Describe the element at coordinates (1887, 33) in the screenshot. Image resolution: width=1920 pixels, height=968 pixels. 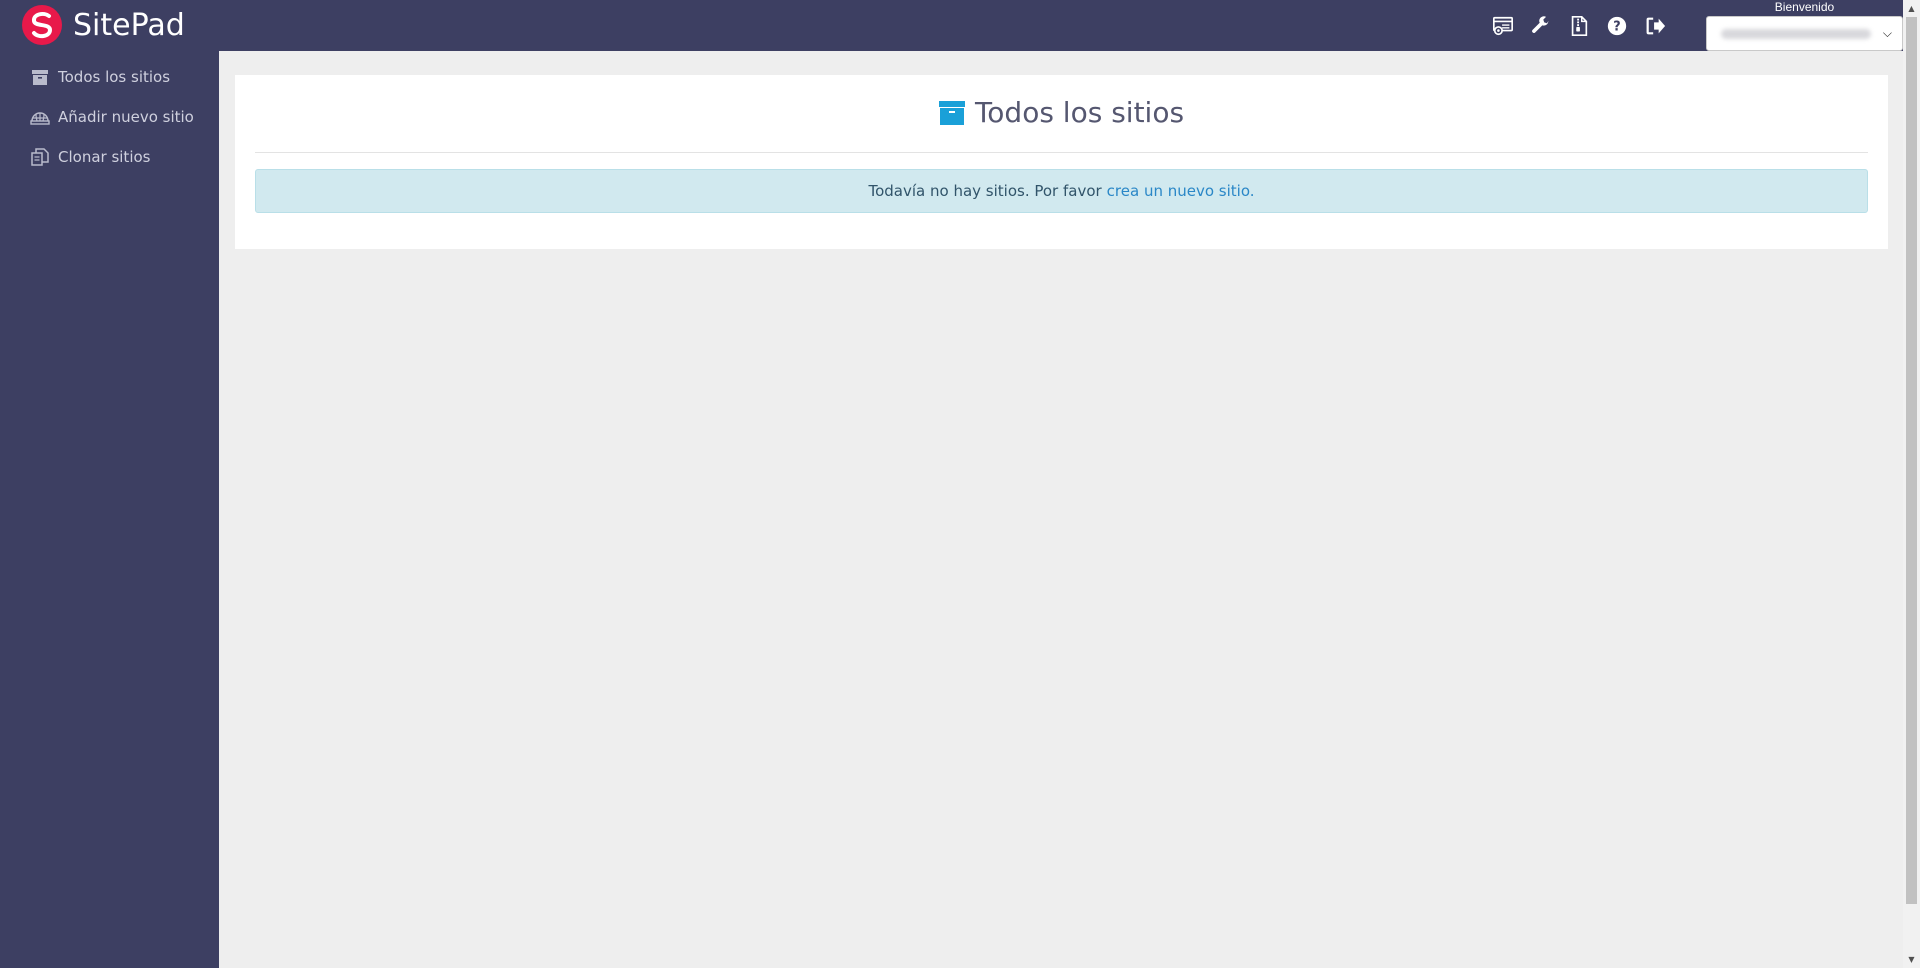
I see `chevron-down-icon: ⌵` at that location.